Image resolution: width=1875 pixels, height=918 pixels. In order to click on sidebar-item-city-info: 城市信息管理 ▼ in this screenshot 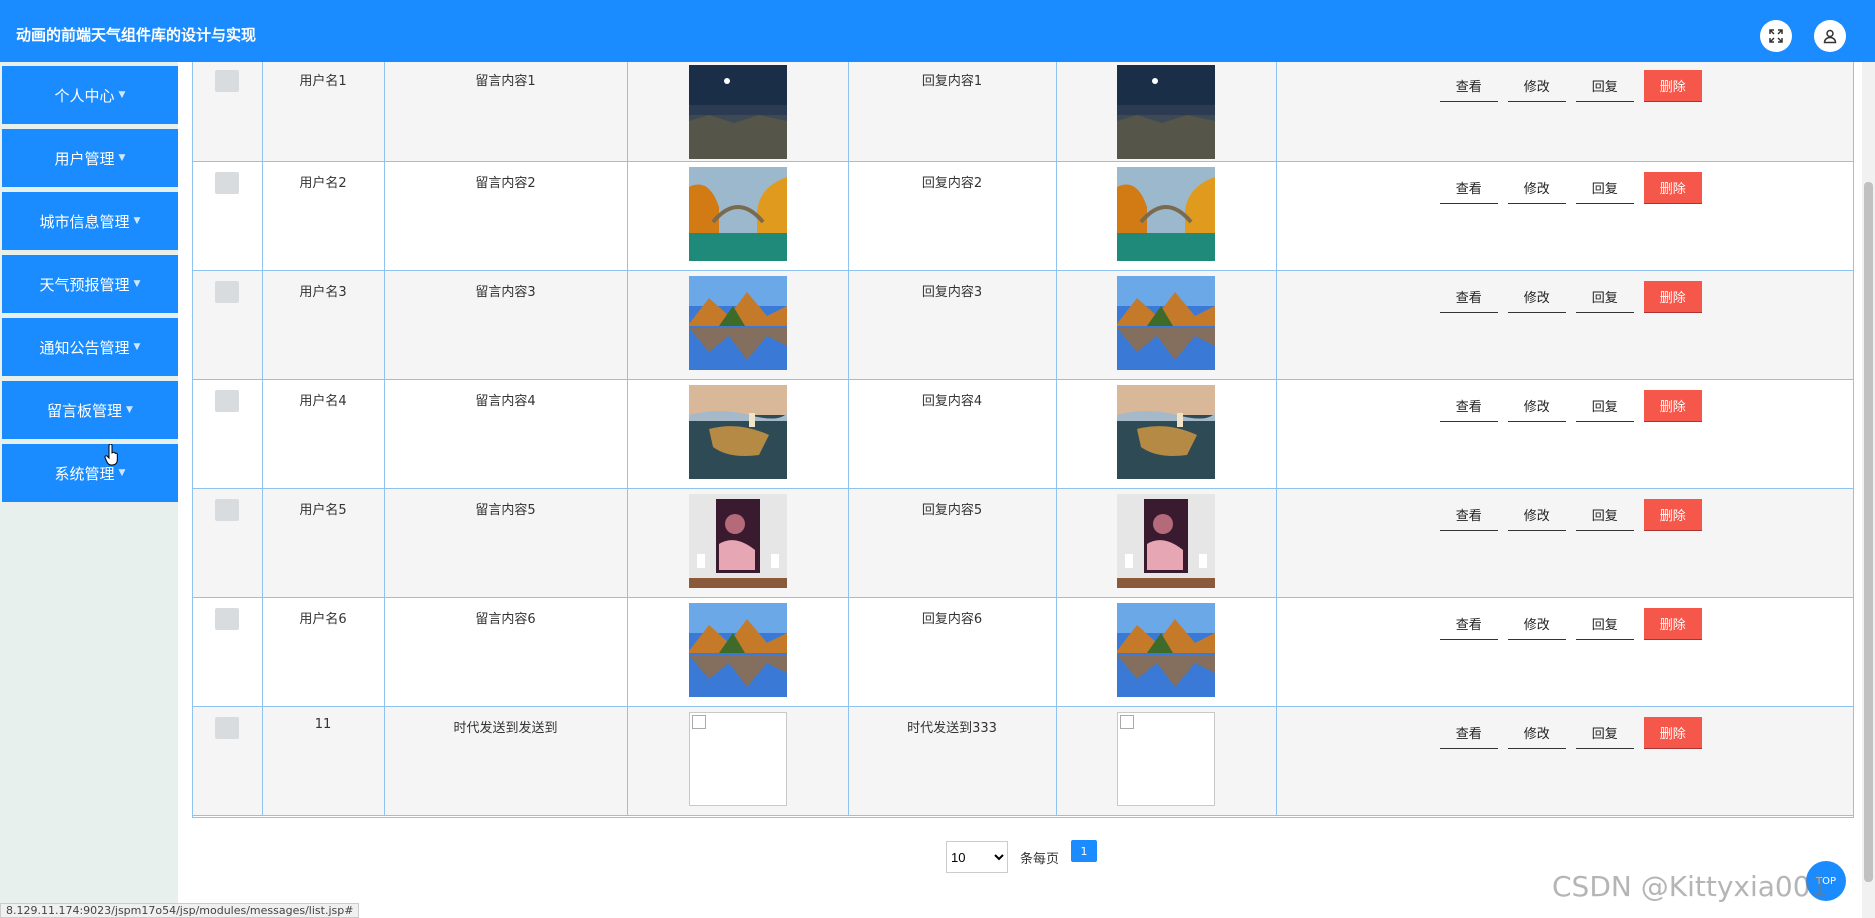, I will do `click(90, 221)`.